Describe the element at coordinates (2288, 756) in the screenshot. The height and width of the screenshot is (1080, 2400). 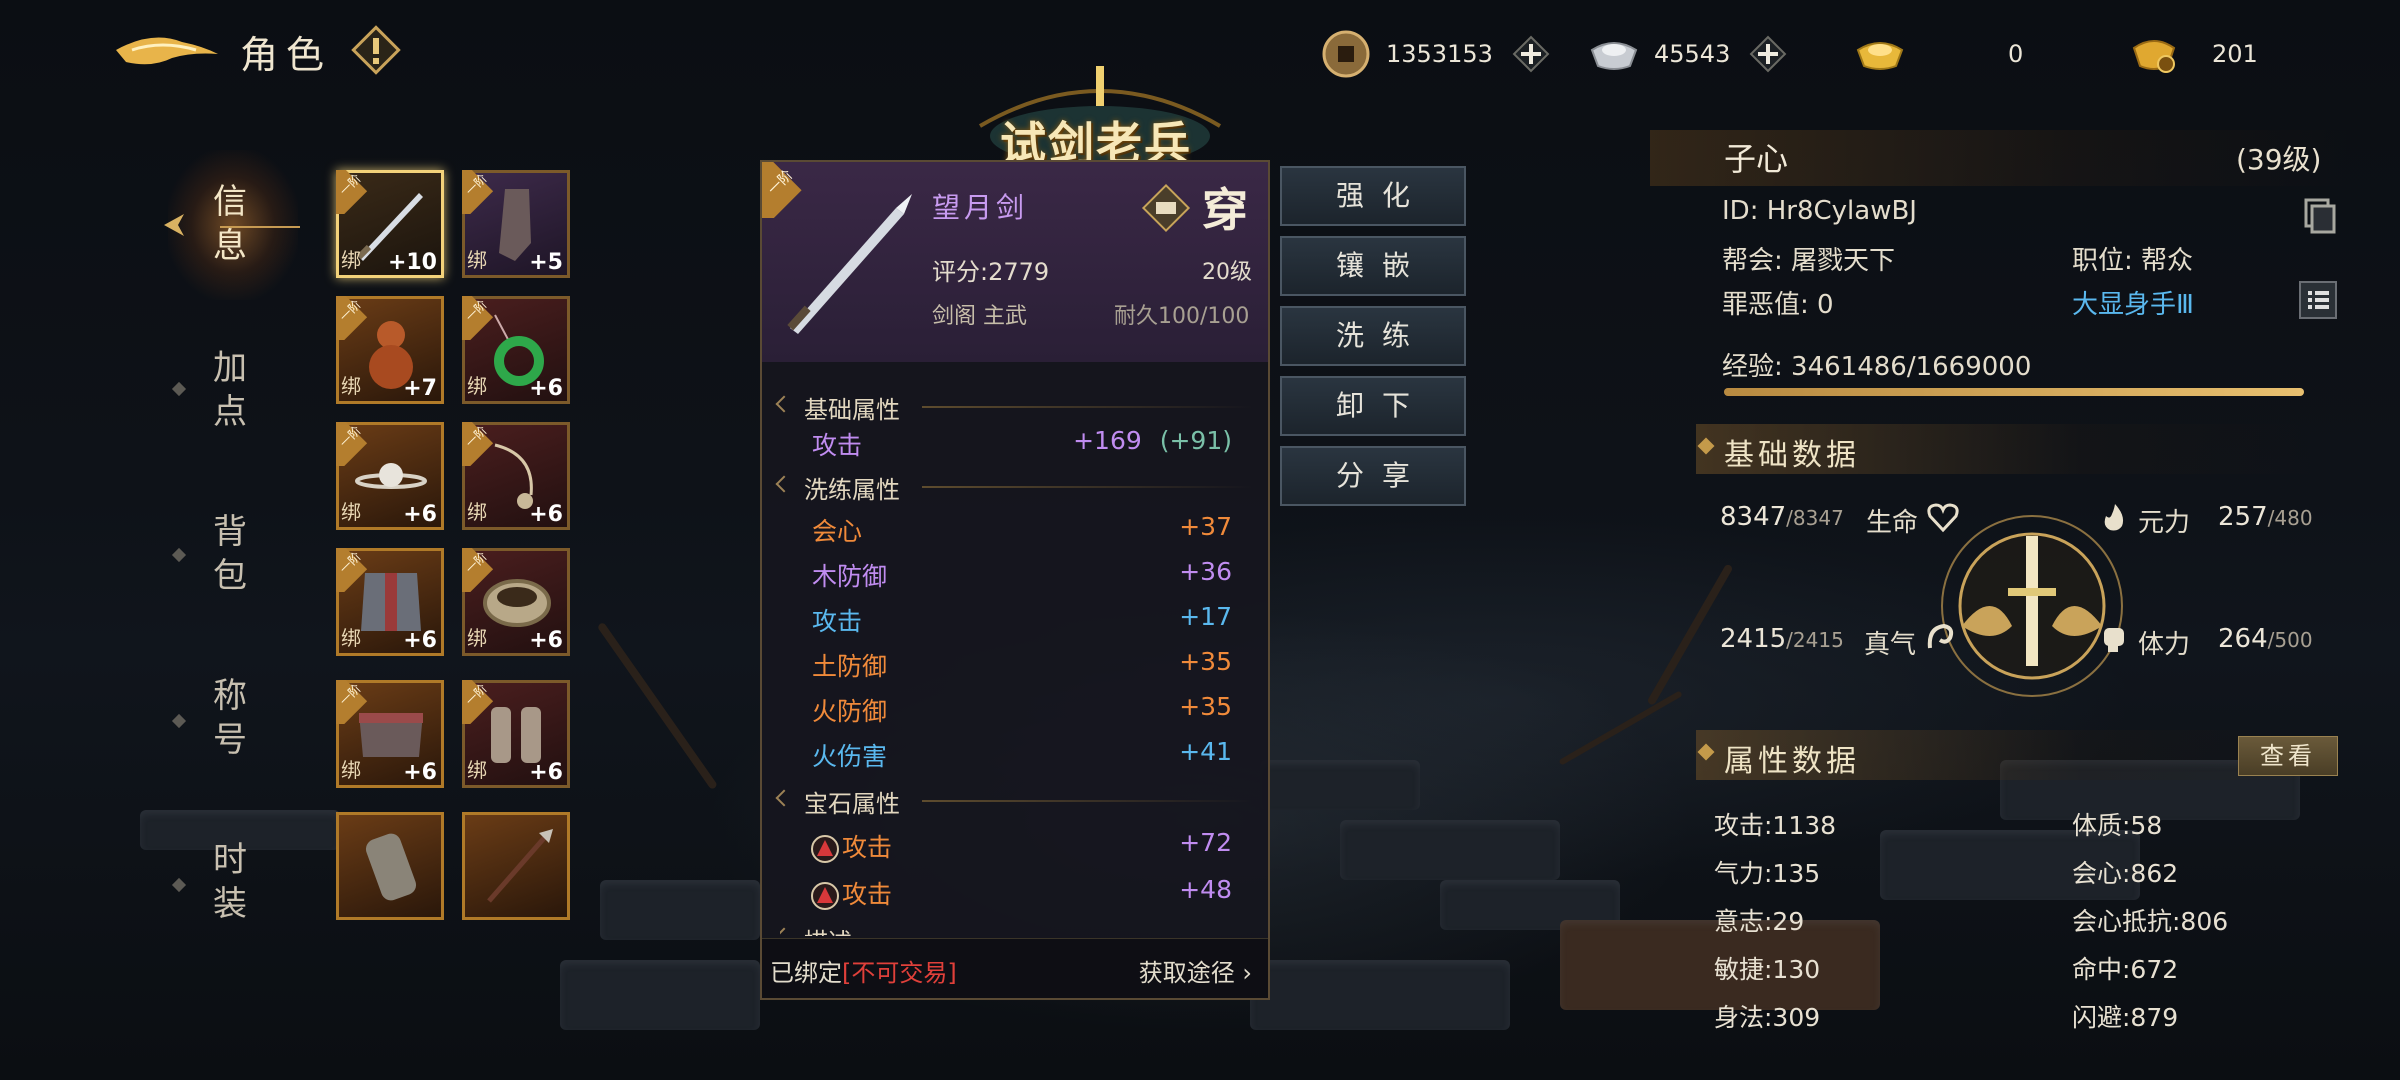
I see `view-attrs-button: 查看` at that location.